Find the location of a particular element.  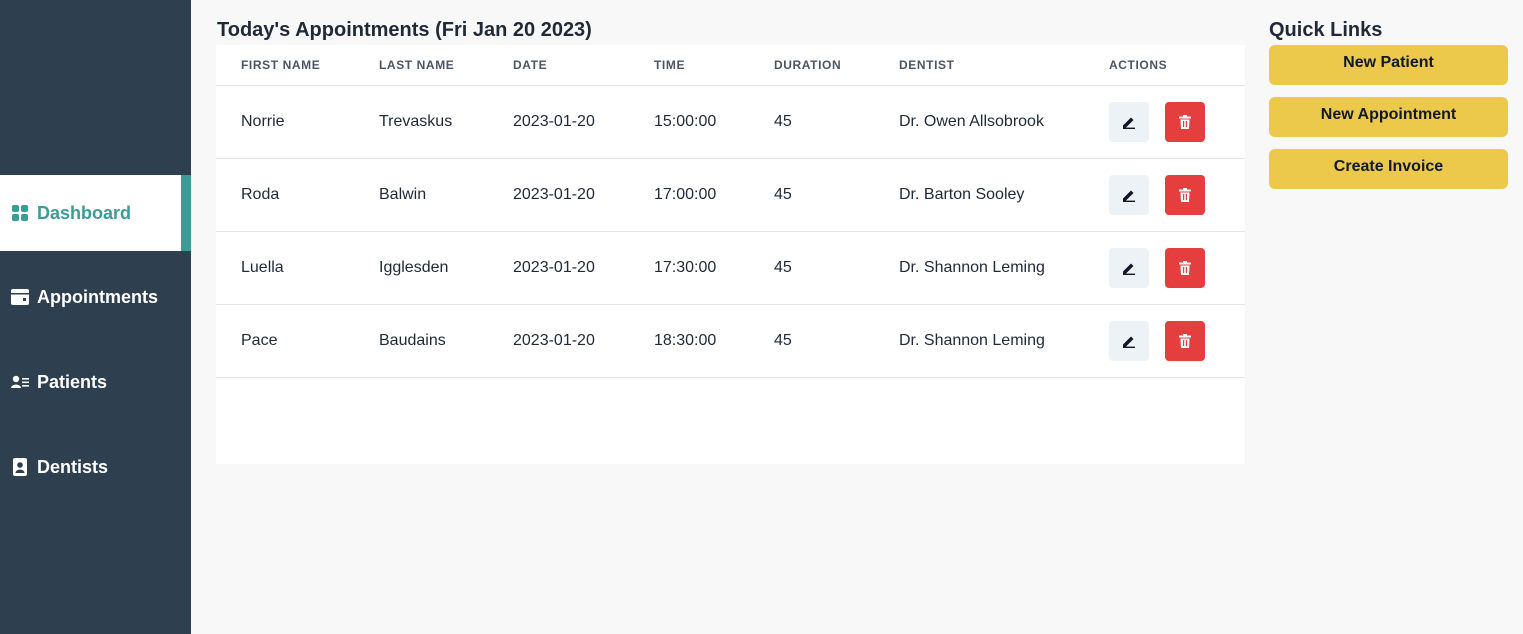

sidebar-item-patients: Patients is located at coordinates (95, 382).